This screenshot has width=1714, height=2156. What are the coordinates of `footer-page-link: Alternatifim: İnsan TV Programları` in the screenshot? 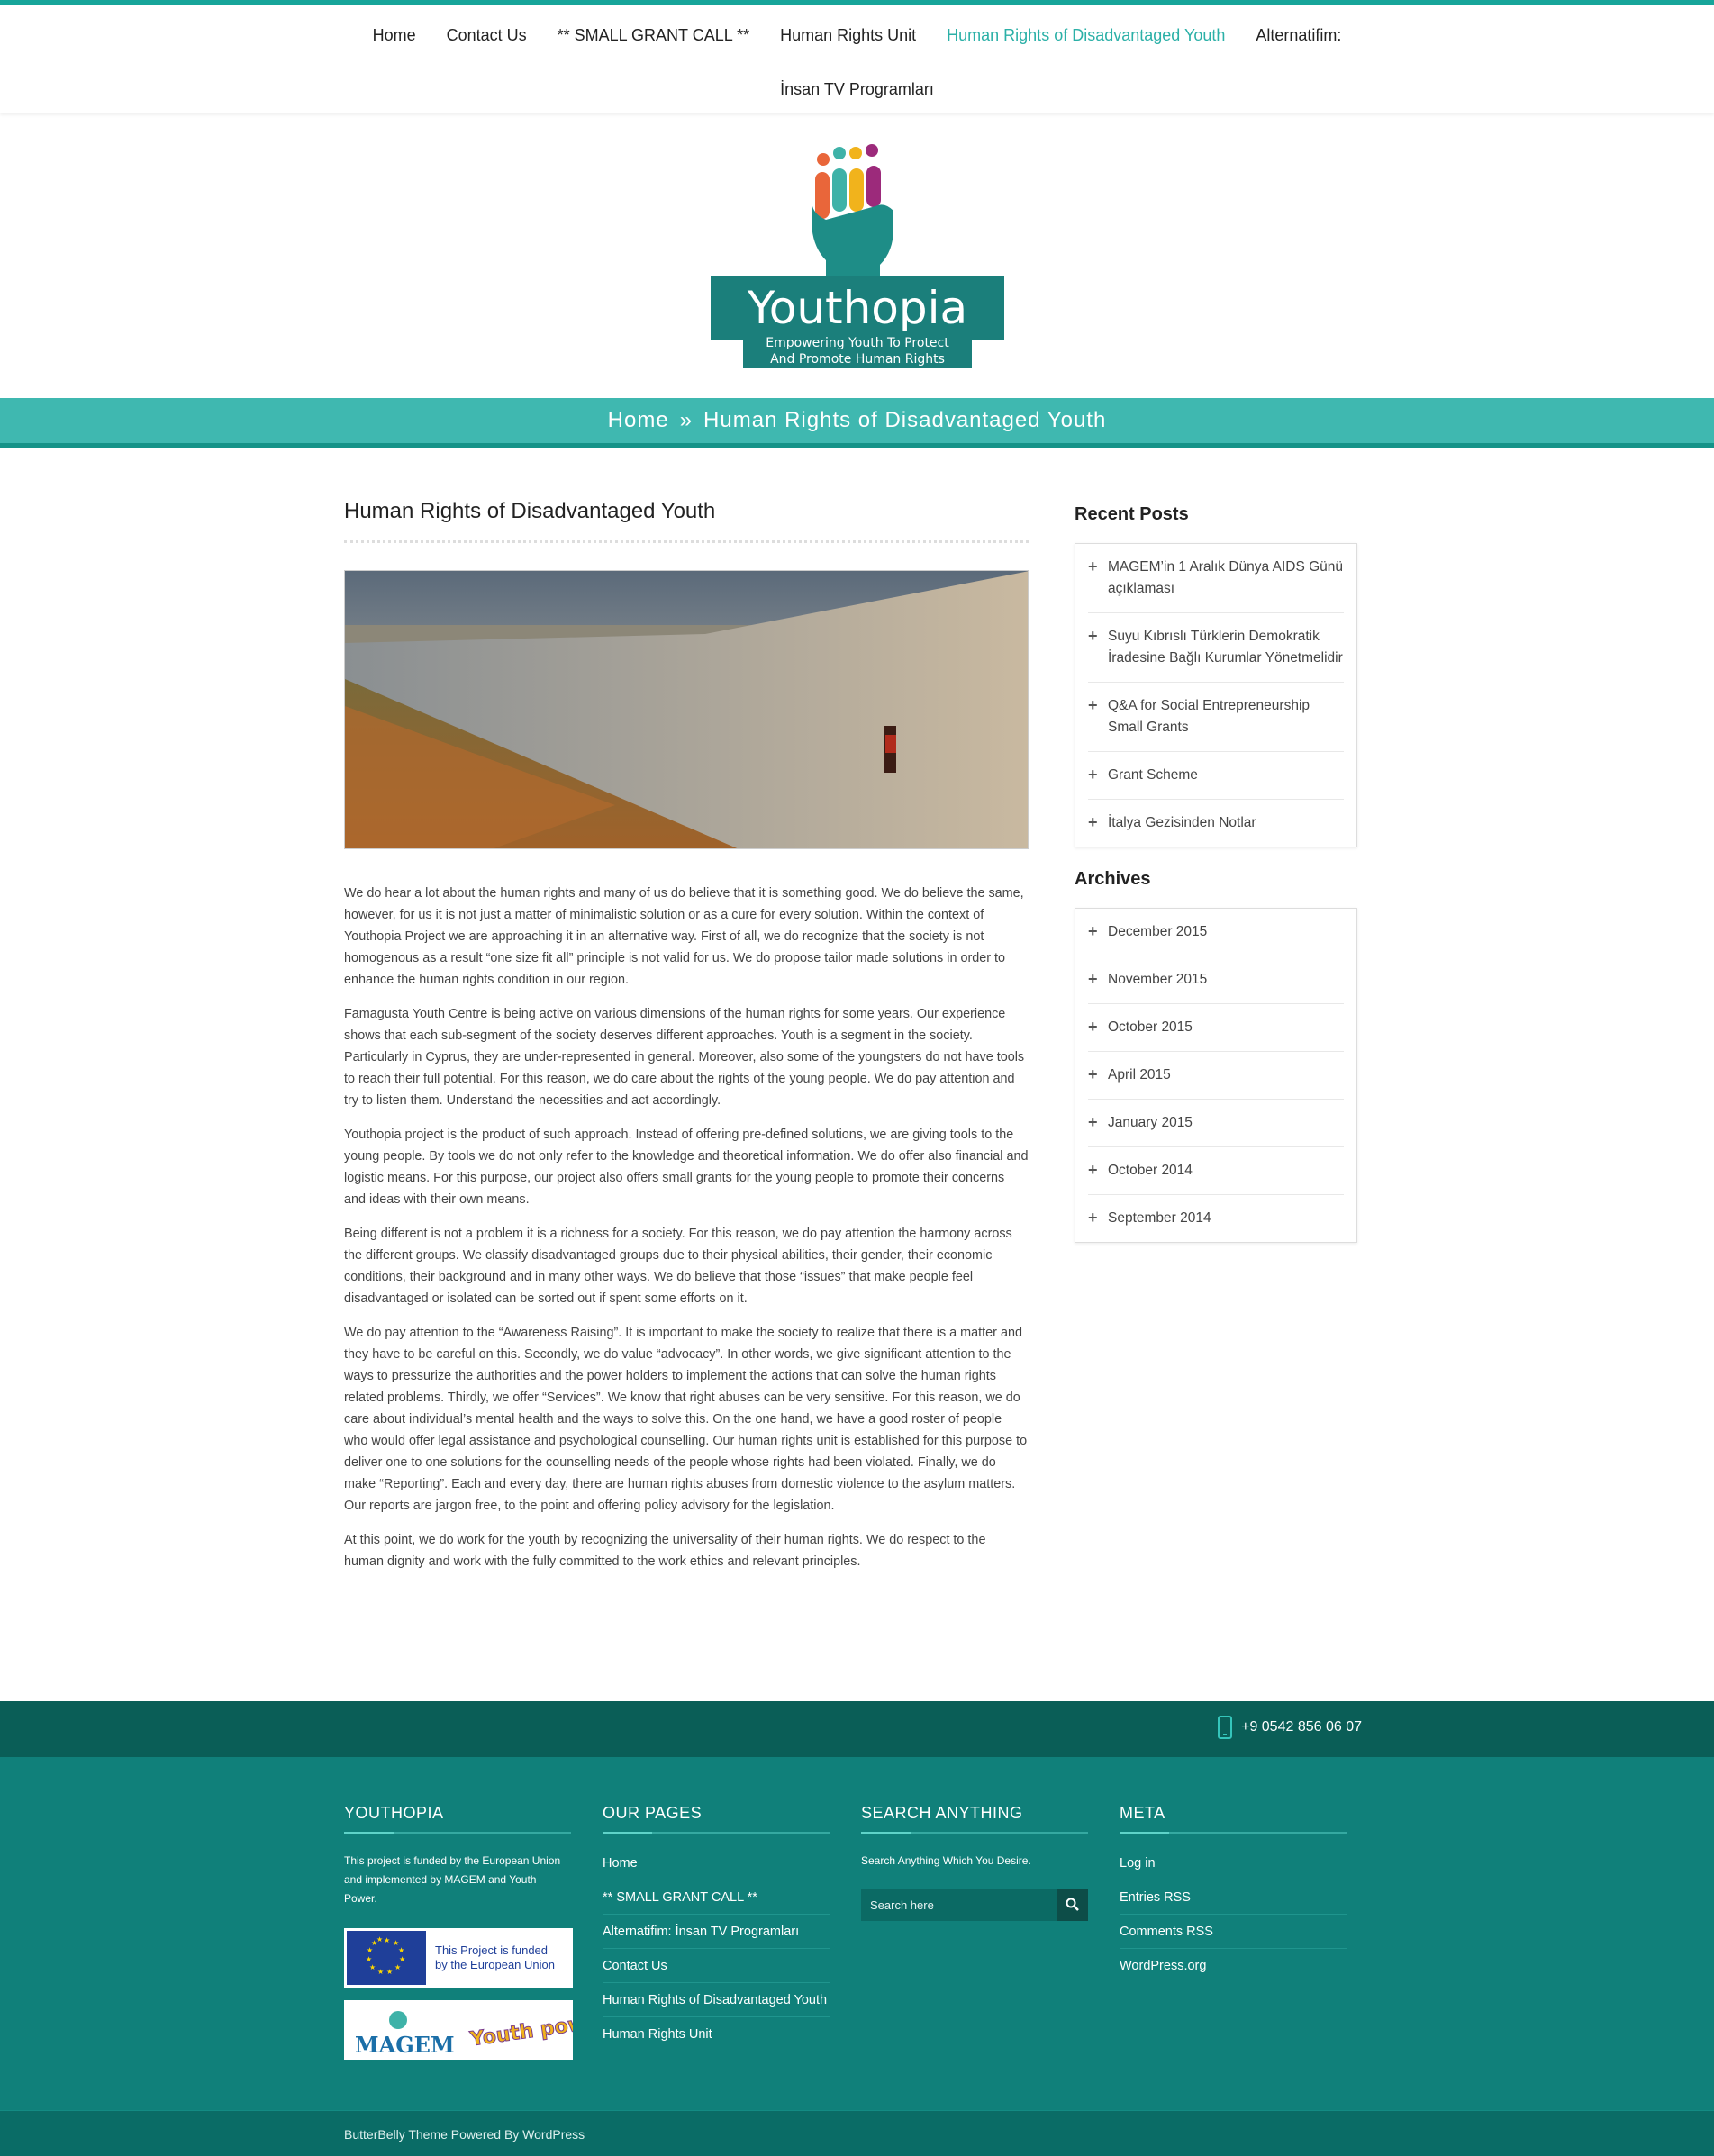 It's located at (716, 1932).